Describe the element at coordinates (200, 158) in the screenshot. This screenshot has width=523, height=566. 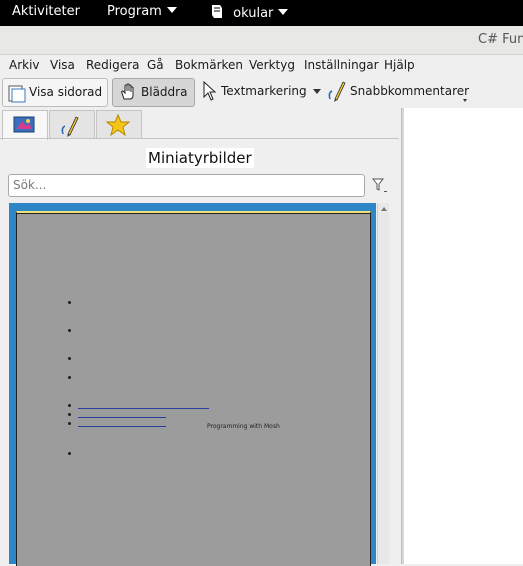
I see `panel-title: Miniatyrbilder` at that location.